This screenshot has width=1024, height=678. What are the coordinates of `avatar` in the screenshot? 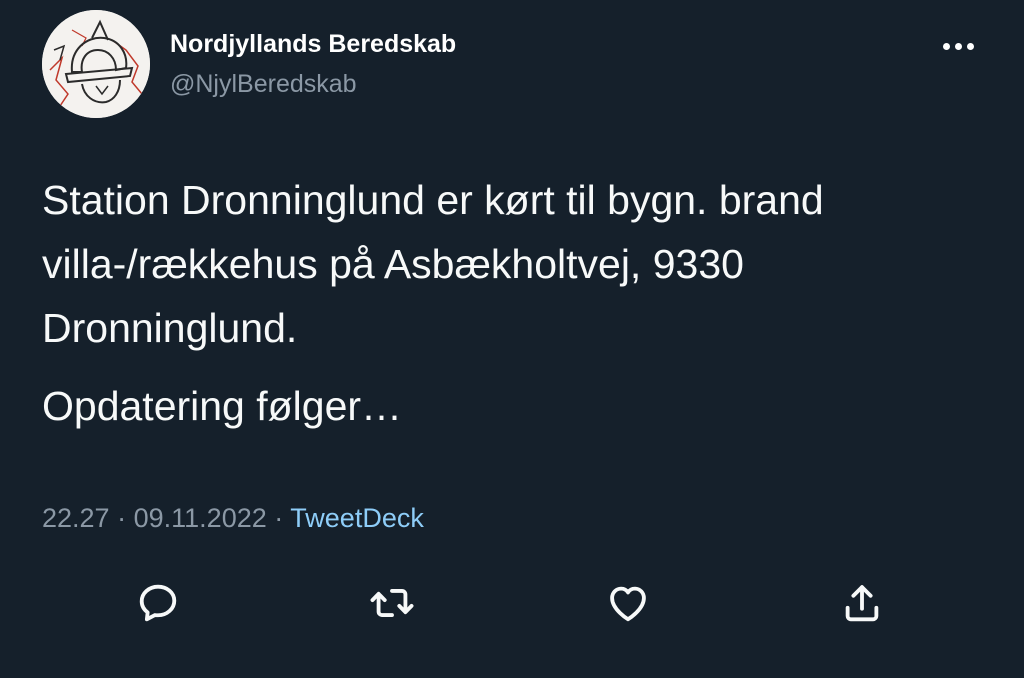 It's located at (96, 64).